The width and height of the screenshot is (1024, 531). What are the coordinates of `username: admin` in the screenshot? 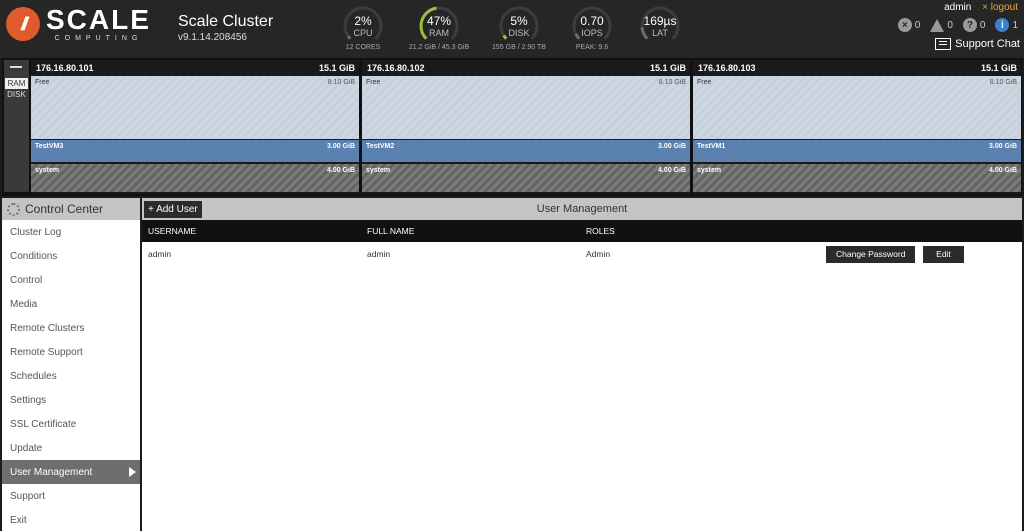 It's located at (958, 7).